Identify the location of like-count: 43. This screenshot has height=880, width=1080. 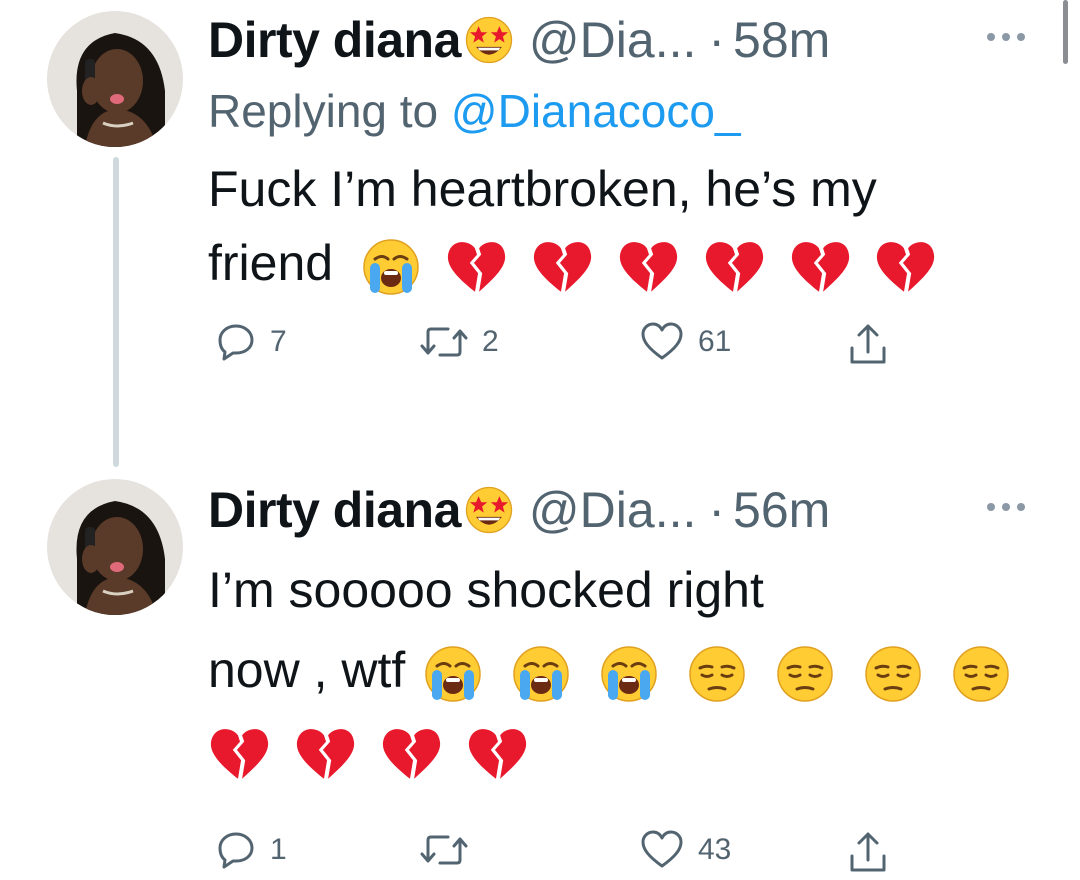
(715, 849).